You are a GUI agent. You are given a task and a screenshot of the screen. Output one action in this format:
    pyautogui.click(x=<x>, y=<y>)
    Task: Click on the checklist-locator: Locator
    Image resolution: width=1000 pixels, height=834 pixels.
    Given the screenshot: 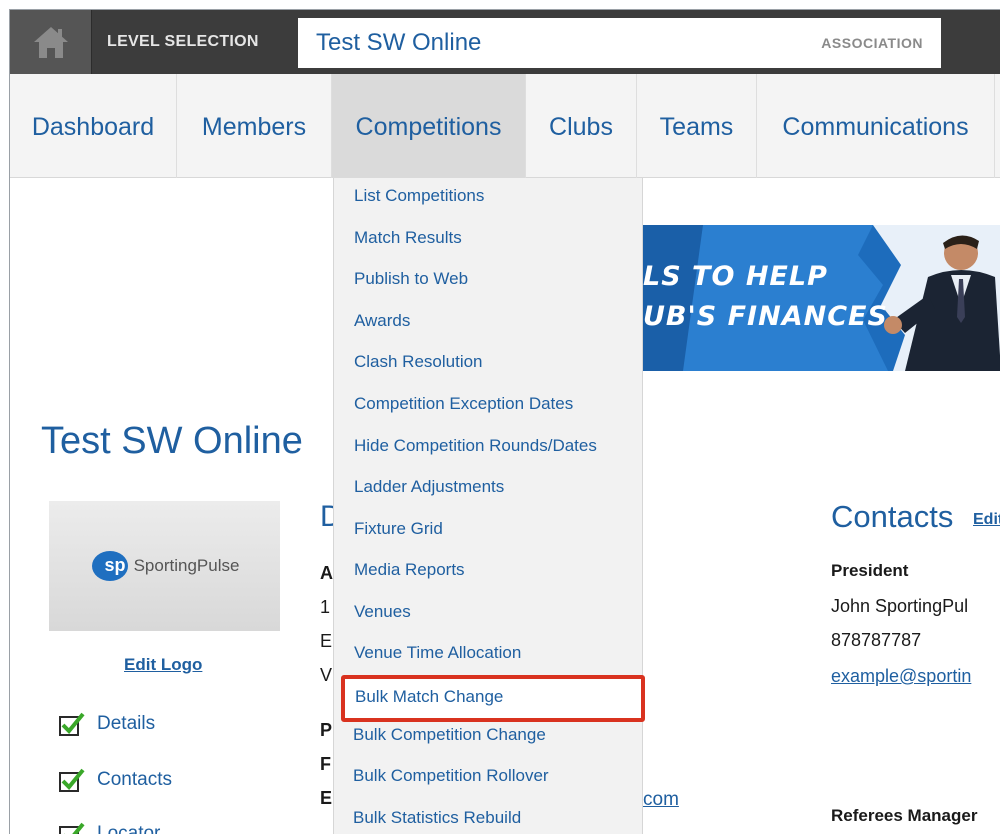 What is the action you would take?
    pyautogui.click(x=109, y=828)
    